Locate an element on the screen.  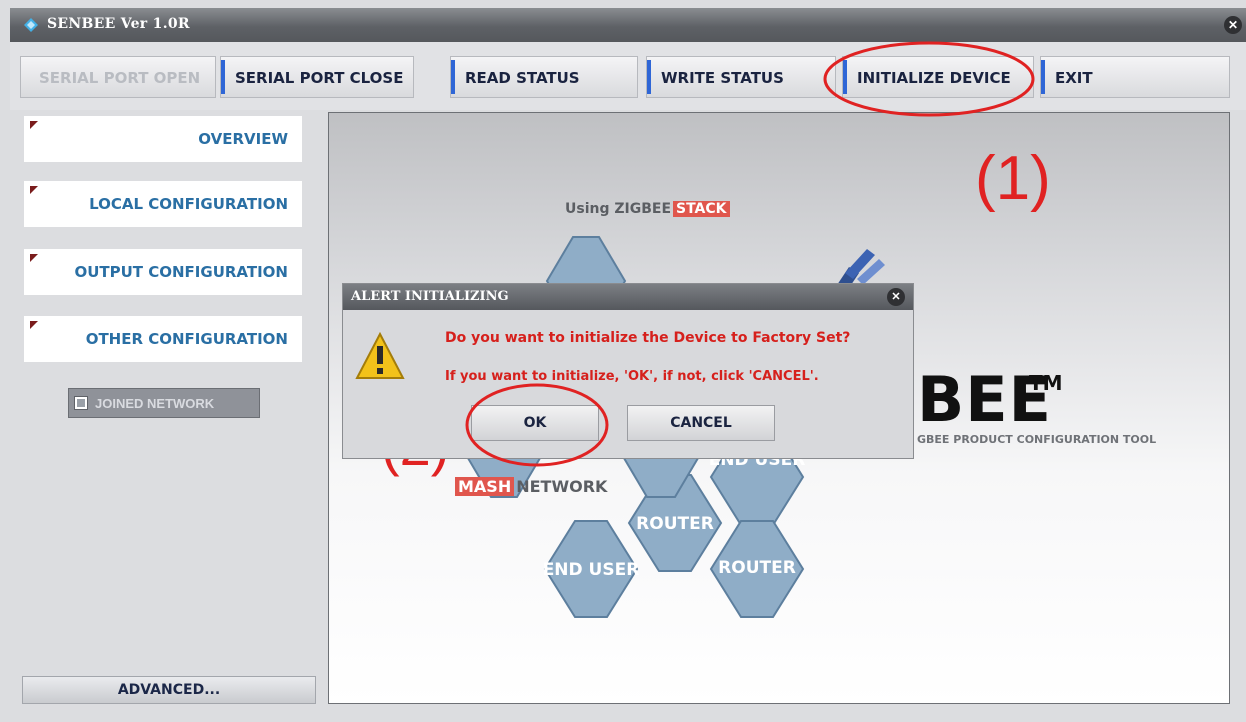
serial-port-open-button: SERIAL PORT OPEN is located at coordinates (118, 77).